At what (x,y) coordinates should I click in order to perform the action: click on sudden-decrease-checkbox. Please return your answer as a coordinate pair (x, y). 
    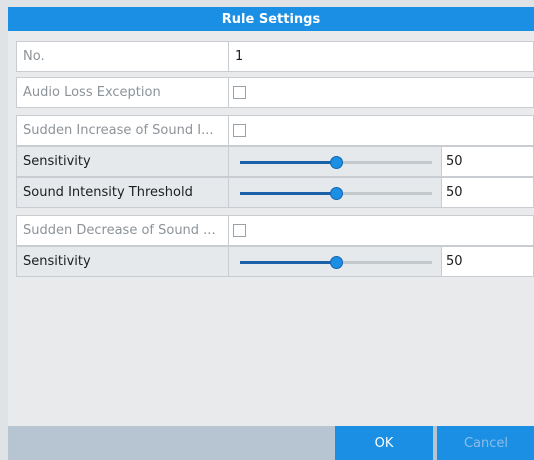
    Looking at the image, I should click on (239, 230).